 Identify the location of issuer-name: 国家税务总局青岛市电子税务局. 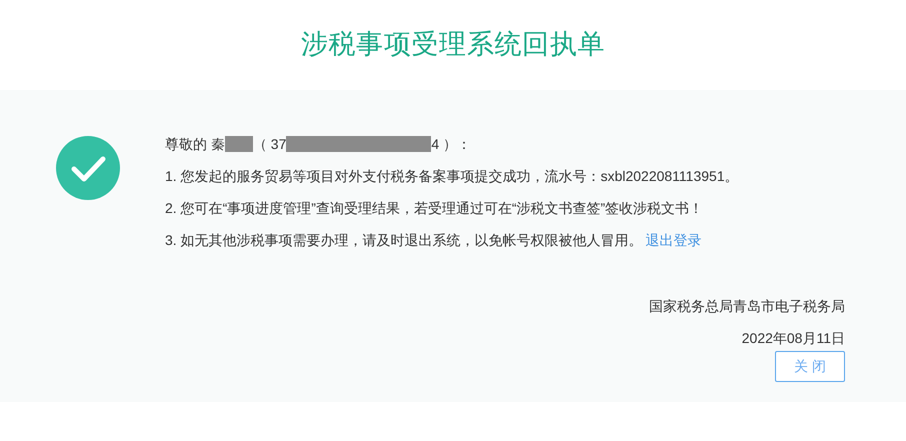
(747, 306).